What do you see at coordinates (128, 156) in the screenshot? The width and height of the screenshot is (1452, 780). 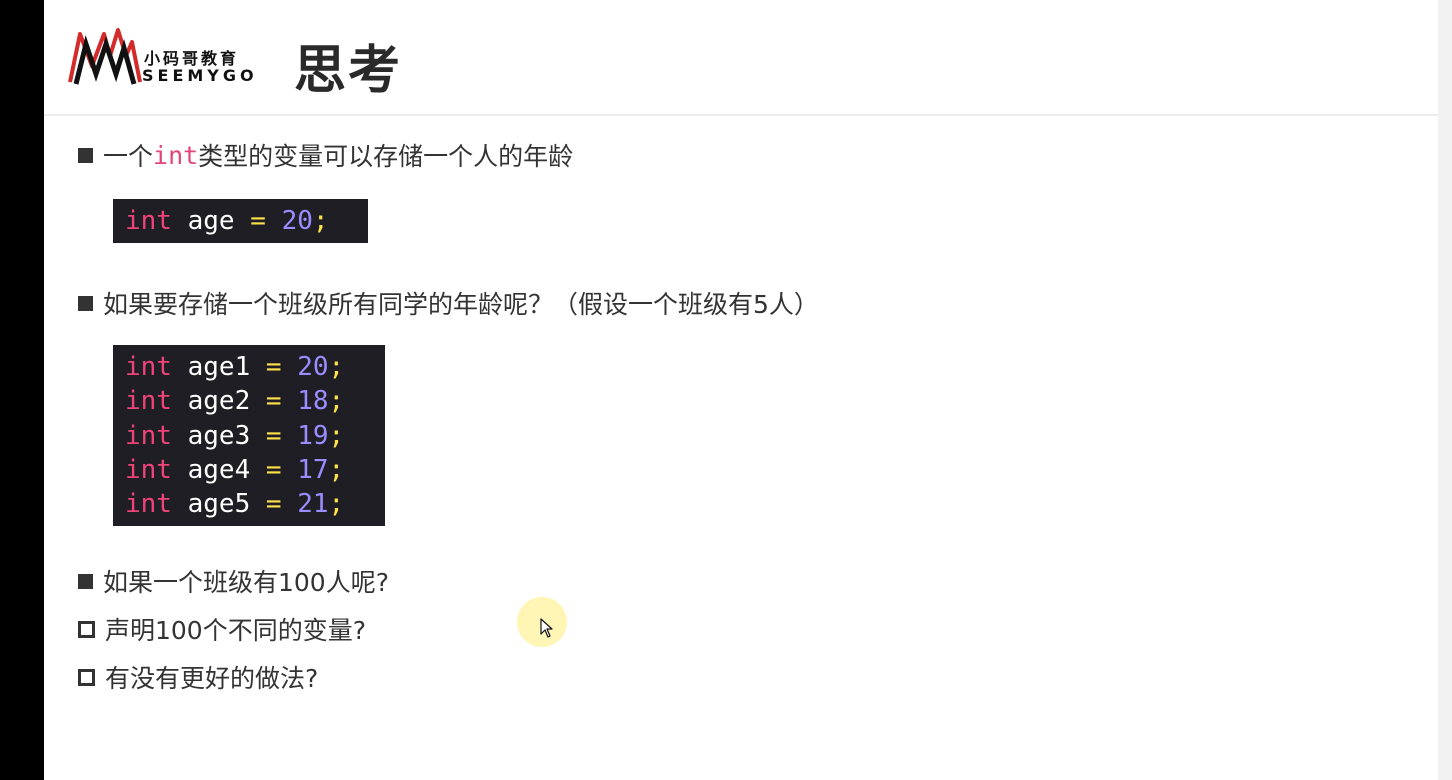 I see `bullet-text-pre: 一个` at bounding box center [128, 156].